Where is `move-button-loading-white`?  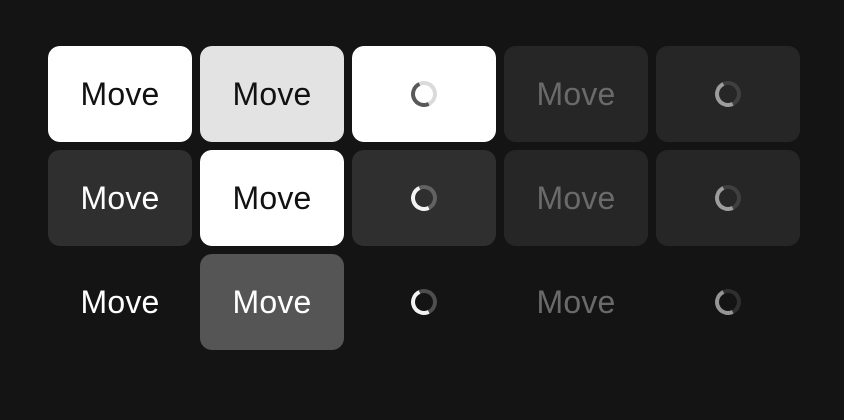 move-button-loading-white is located at coordinates (424, 94).